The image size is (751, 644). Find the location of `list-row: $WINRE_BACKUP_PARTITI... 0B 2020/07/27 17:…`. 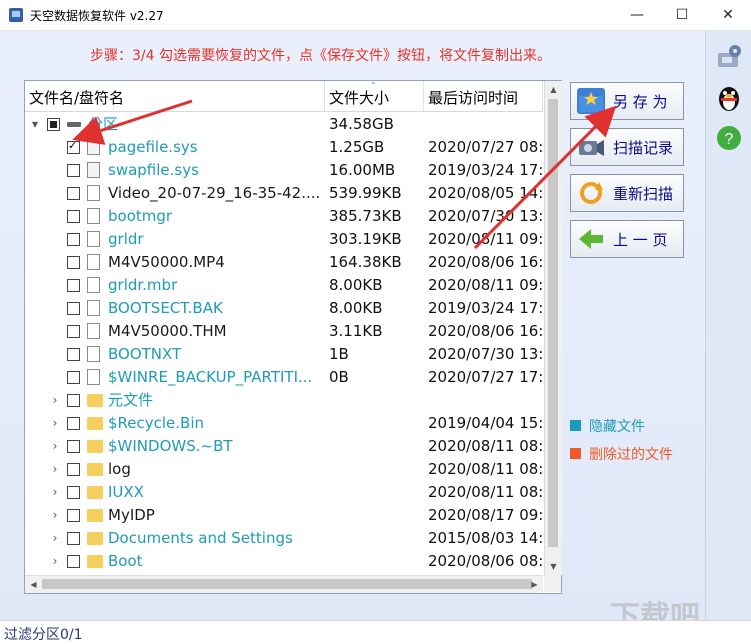

list-row: $WINRE_BACKUP_PARTITI... 0B 2020/07/27 17:… is located at coordinates (284, 377).